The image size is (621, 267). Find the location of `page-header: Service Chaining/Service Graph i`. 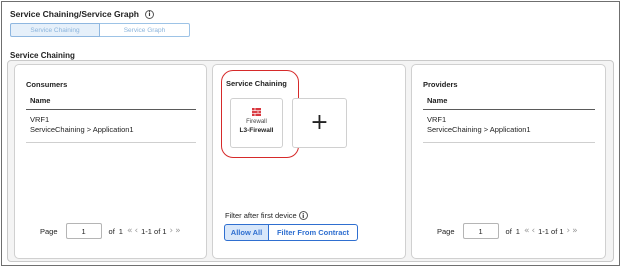

page-header: Service Chaining/Service Graph i is located at coordinates (82, 14).